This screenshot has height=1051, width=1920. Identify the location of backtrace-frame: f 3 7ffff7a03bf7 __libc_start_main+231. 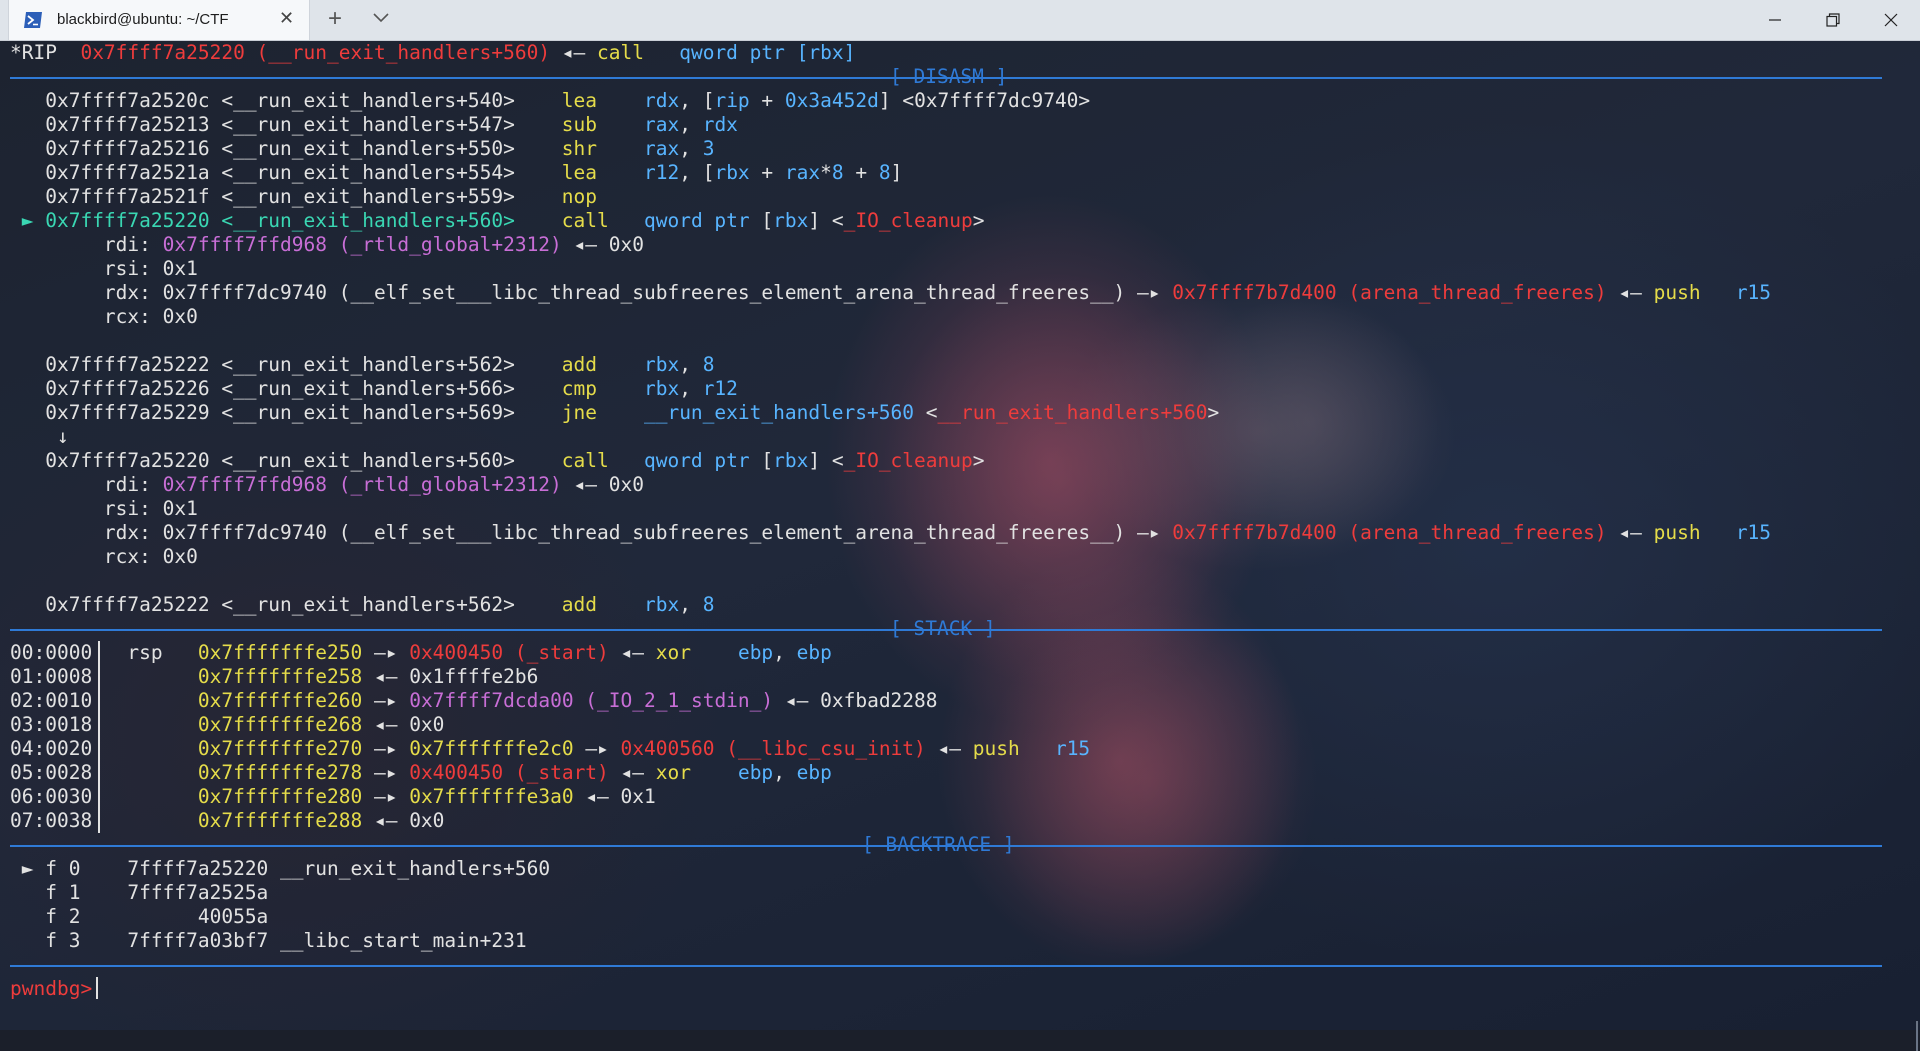
(268, 941).